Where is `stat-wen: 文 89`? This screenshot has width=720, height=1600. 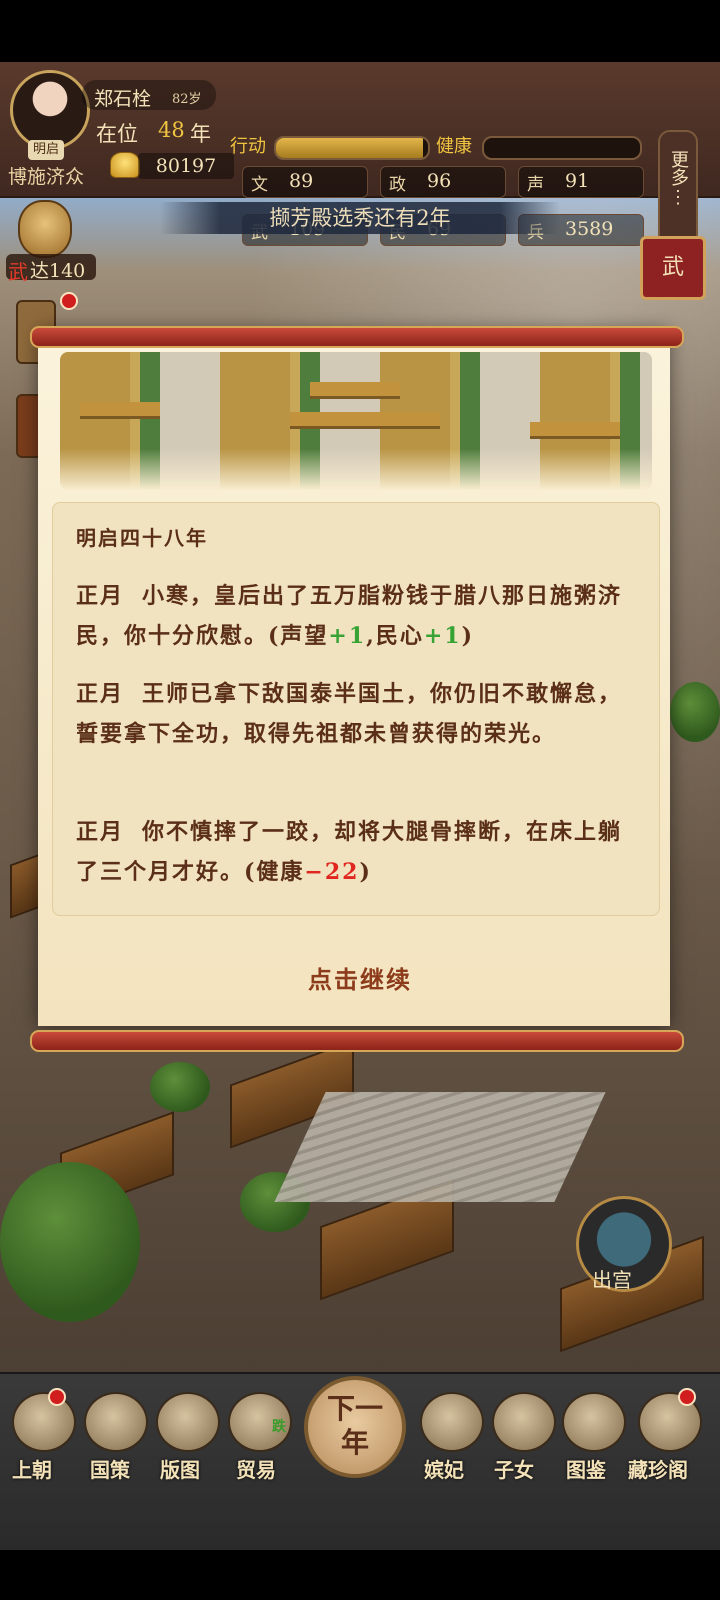 stat-wen: 文 89 is located at coordinates (305, 182).